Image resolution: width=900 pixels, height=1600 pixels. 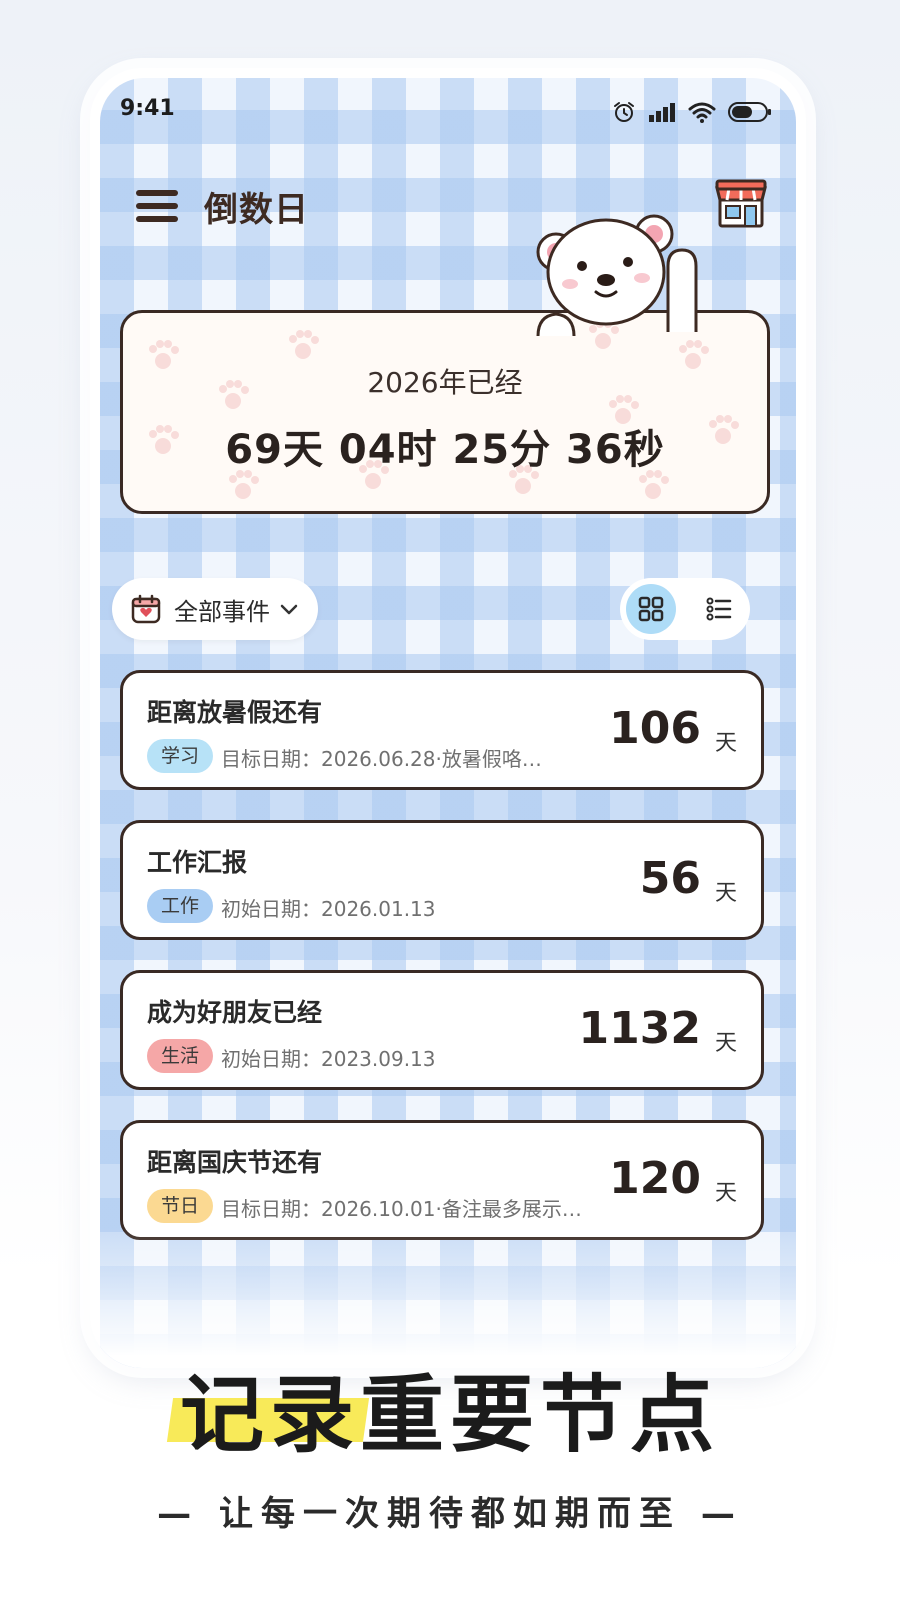 What do you see at coordinates (655, 1178) in the screenshot?
I see `event-day-count: 120` at bounding box center [655, 1178].